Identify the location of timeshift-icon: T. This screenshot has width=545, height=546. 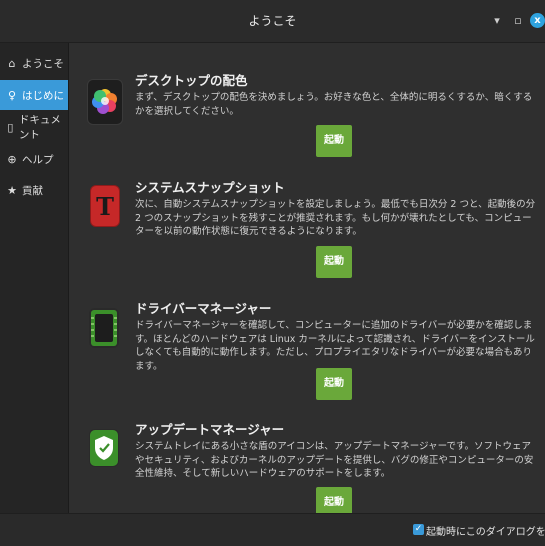
(105, 206).